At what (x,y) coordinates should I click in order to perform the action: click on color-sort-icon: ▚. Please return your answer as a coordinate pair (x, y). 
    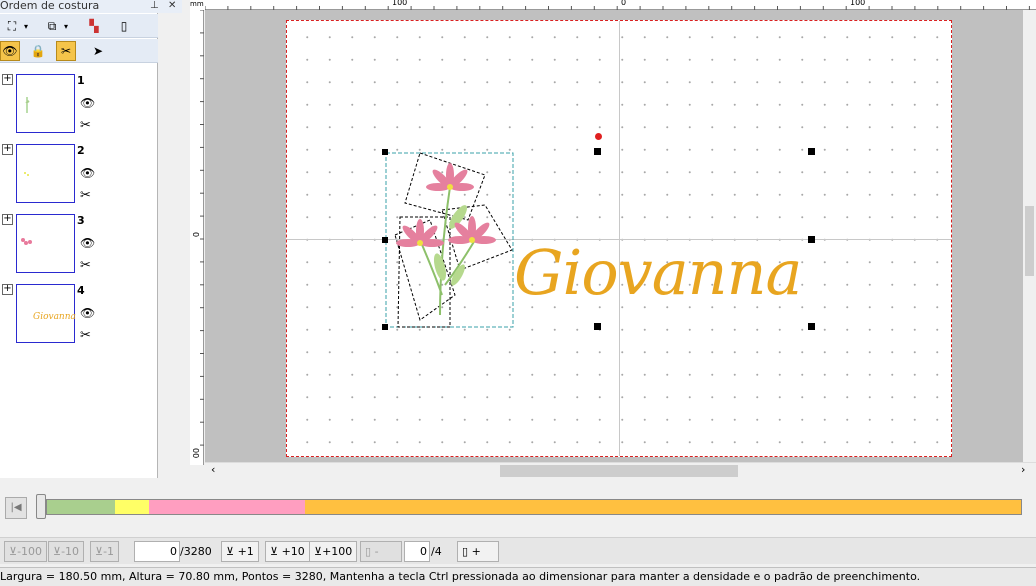
    Looking at the image, I should click on (94, 26).